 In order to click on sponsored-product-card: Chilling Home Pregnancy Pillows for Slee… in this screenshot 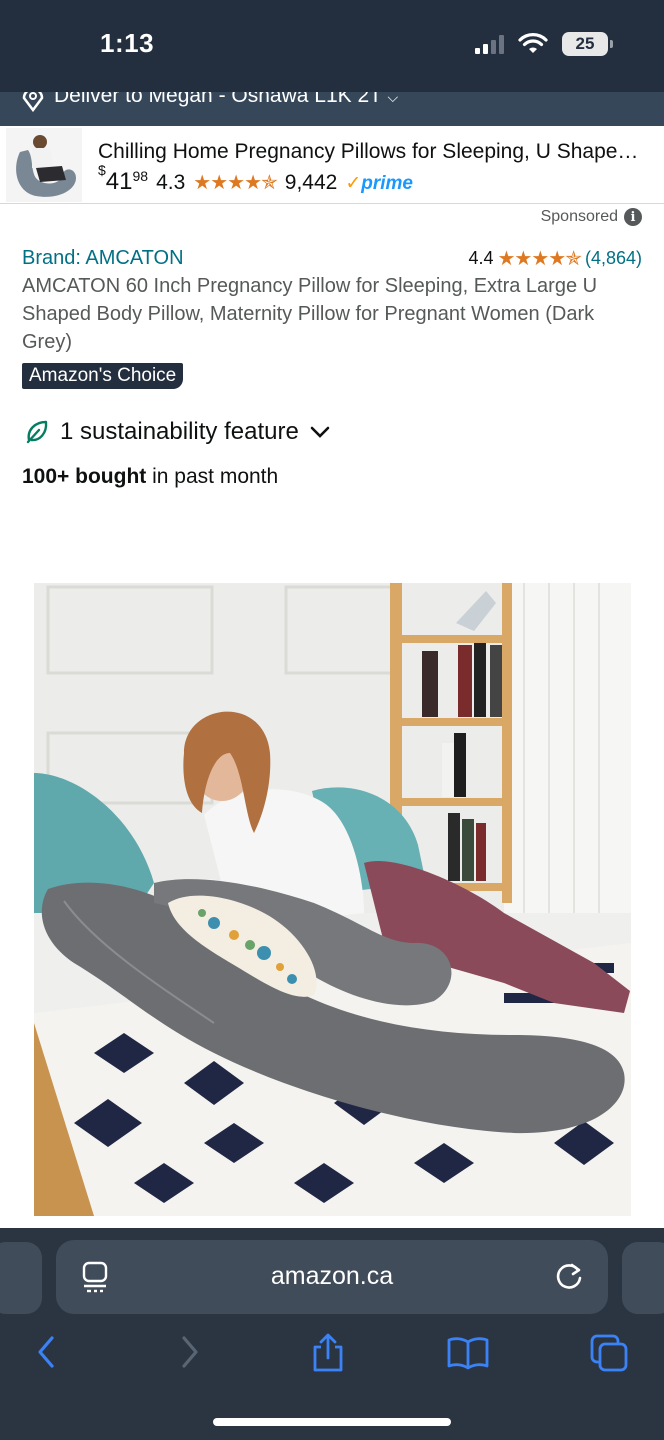, I will do `click(332, 165)`.